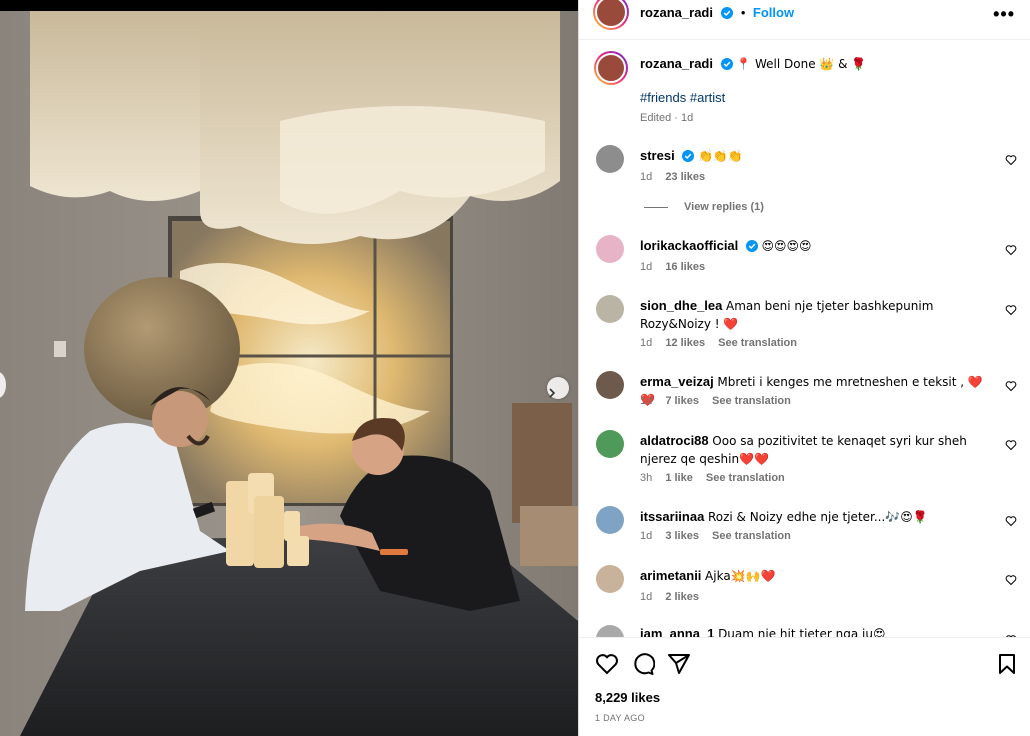  Describe the element at coordinates (679, 478) in the screenshot. I see `comment-likes: 1 like` at that location.